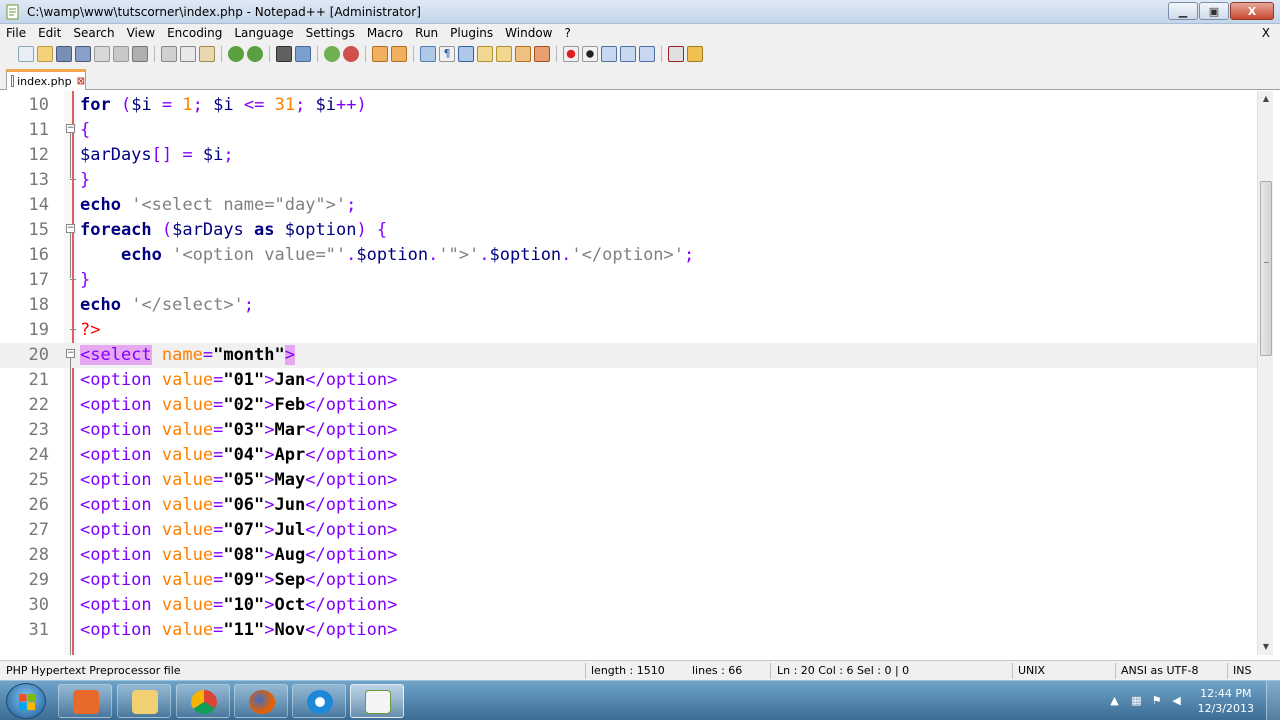  What do you see at coordinates (628, 130) in the screenshot?
I see `code-line: 11 − {` at bounding box center [628, 130].